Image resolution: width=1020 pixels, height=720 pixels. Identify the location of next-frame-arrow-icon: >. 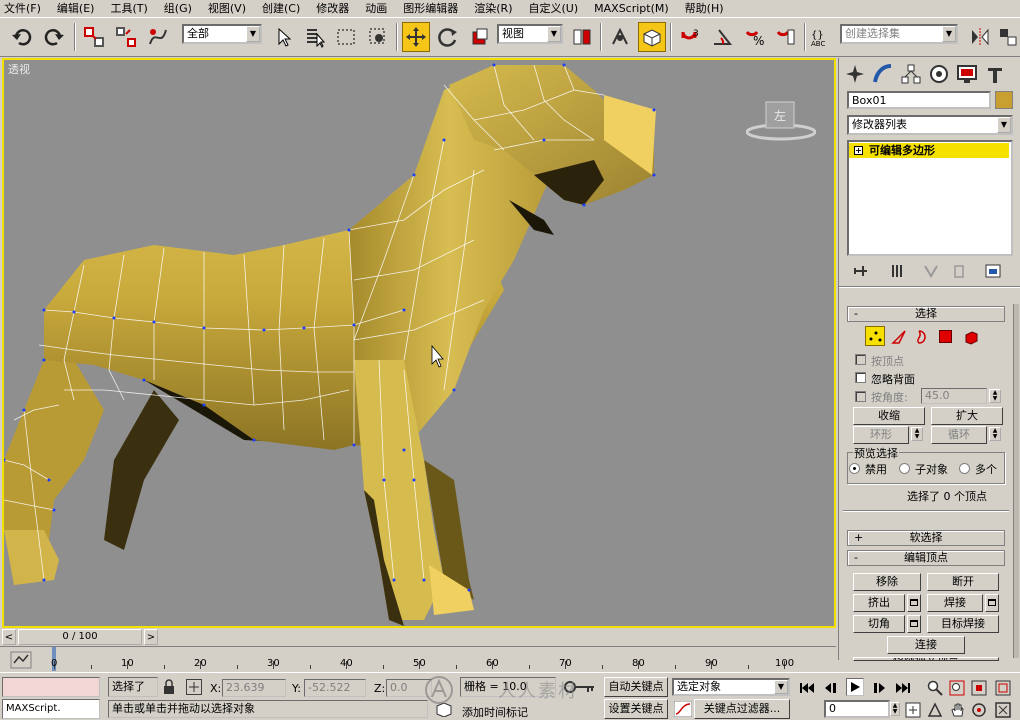
(151, 637).